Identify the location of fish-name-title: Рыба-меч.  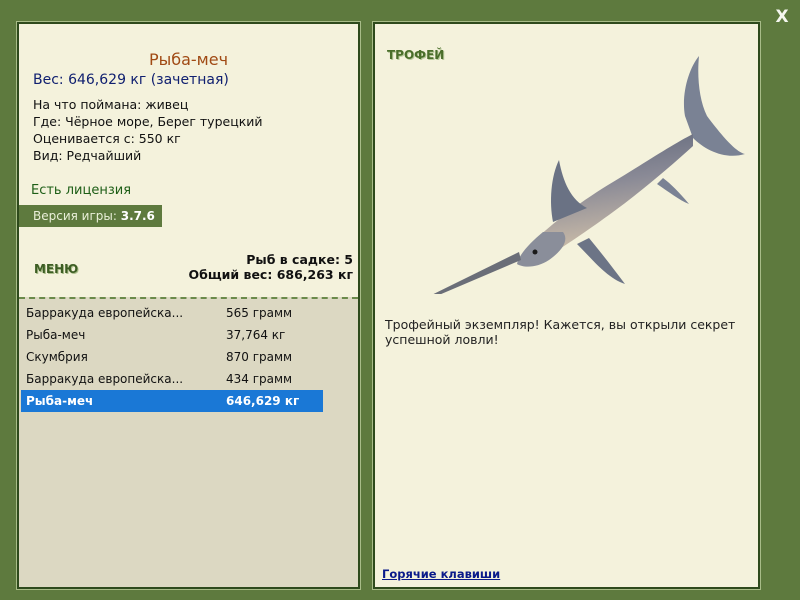
(188, 59).